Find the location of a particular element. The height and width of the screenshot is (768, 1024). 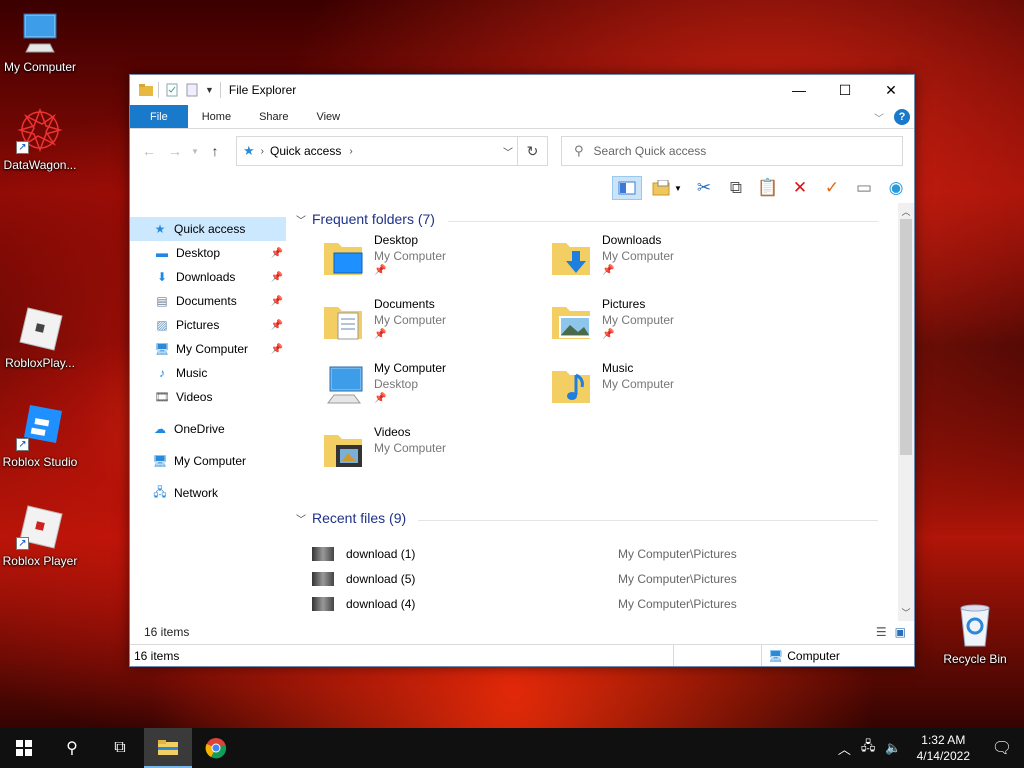

nav-my-computer-pinned: 🖥 My Computer 📌 is located at coordinates (208, 349).